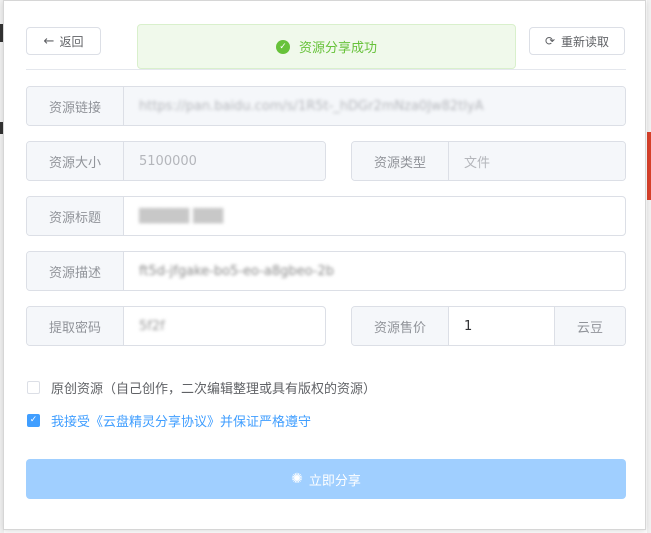 This screenshot has height=533, width=651. I want to click on original-resource-checkbox: 原创资源（自己创作，二次编辑整理或具有版权的资源）, so click(201, 387).